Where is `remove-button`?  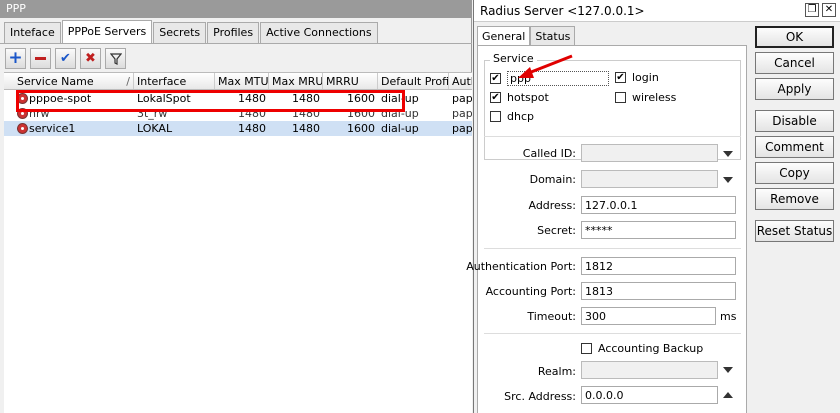
remove-button is located at coordinates (40, 58).